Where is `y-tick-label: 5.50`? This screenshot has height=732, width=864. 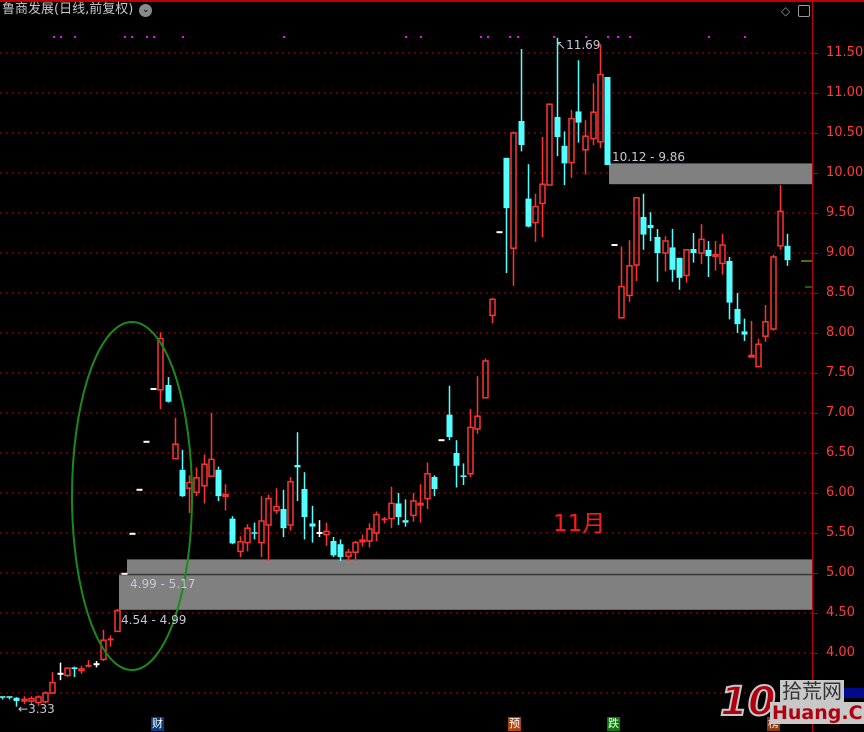
y-tick-label: 5.50 is located at coordinates (840, 532).